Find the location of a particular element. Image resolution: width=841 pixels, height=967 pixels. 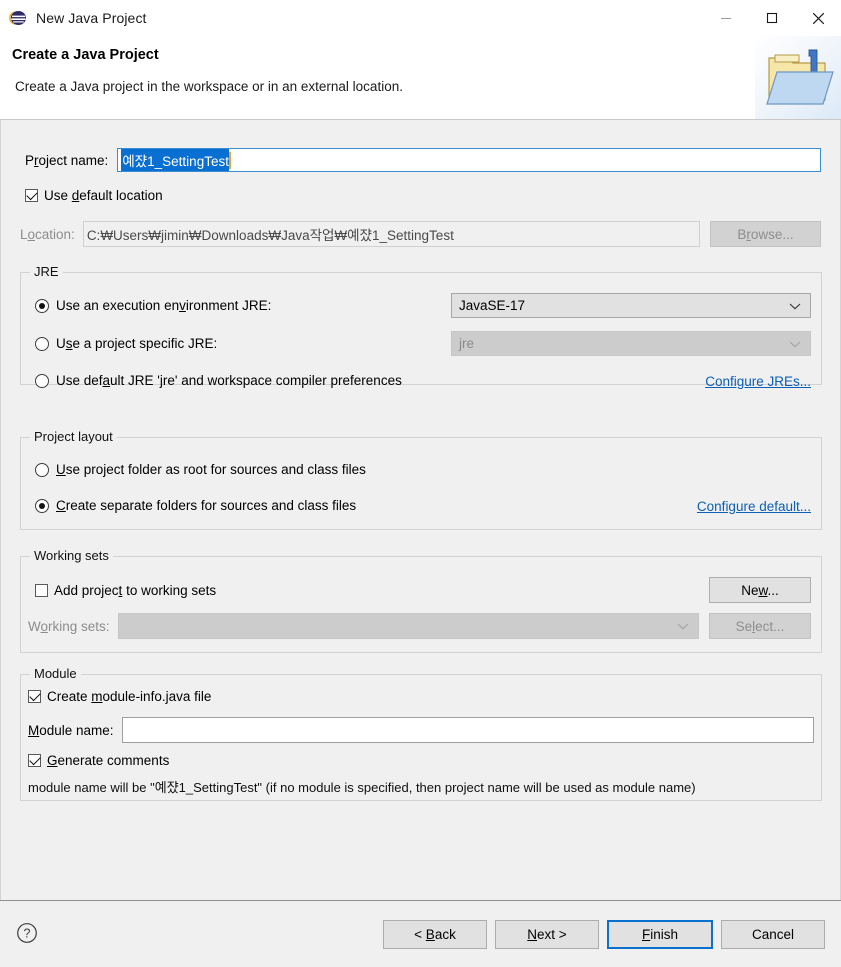

module-group-title: Module is located at coordinates (55, 673).